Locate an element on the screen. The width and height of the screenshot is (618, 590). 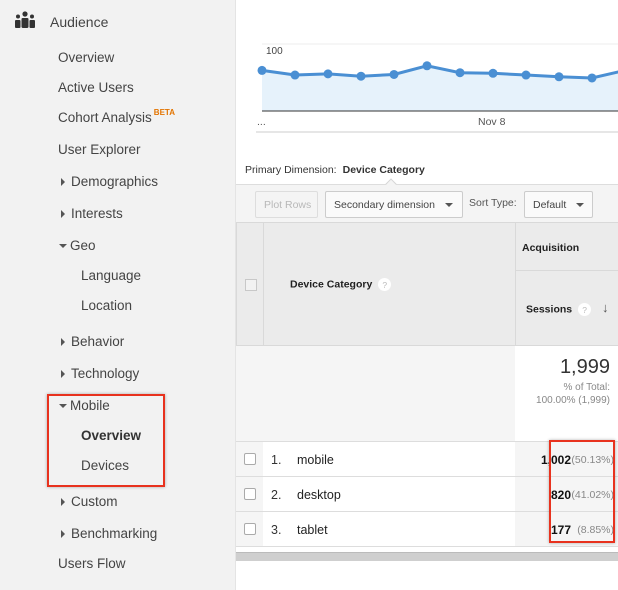
totals-metric-cell: 1,999 % of Total: 100.00% (1,999) is located at coordinates (566, 394).